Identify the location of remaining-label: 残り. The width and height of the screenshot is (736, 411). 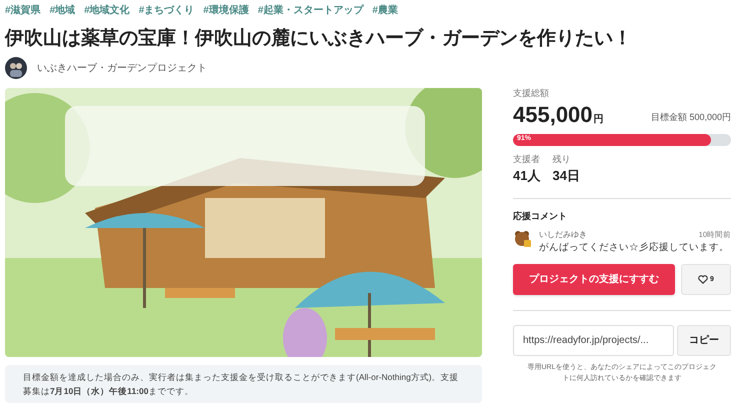
(562, 159).